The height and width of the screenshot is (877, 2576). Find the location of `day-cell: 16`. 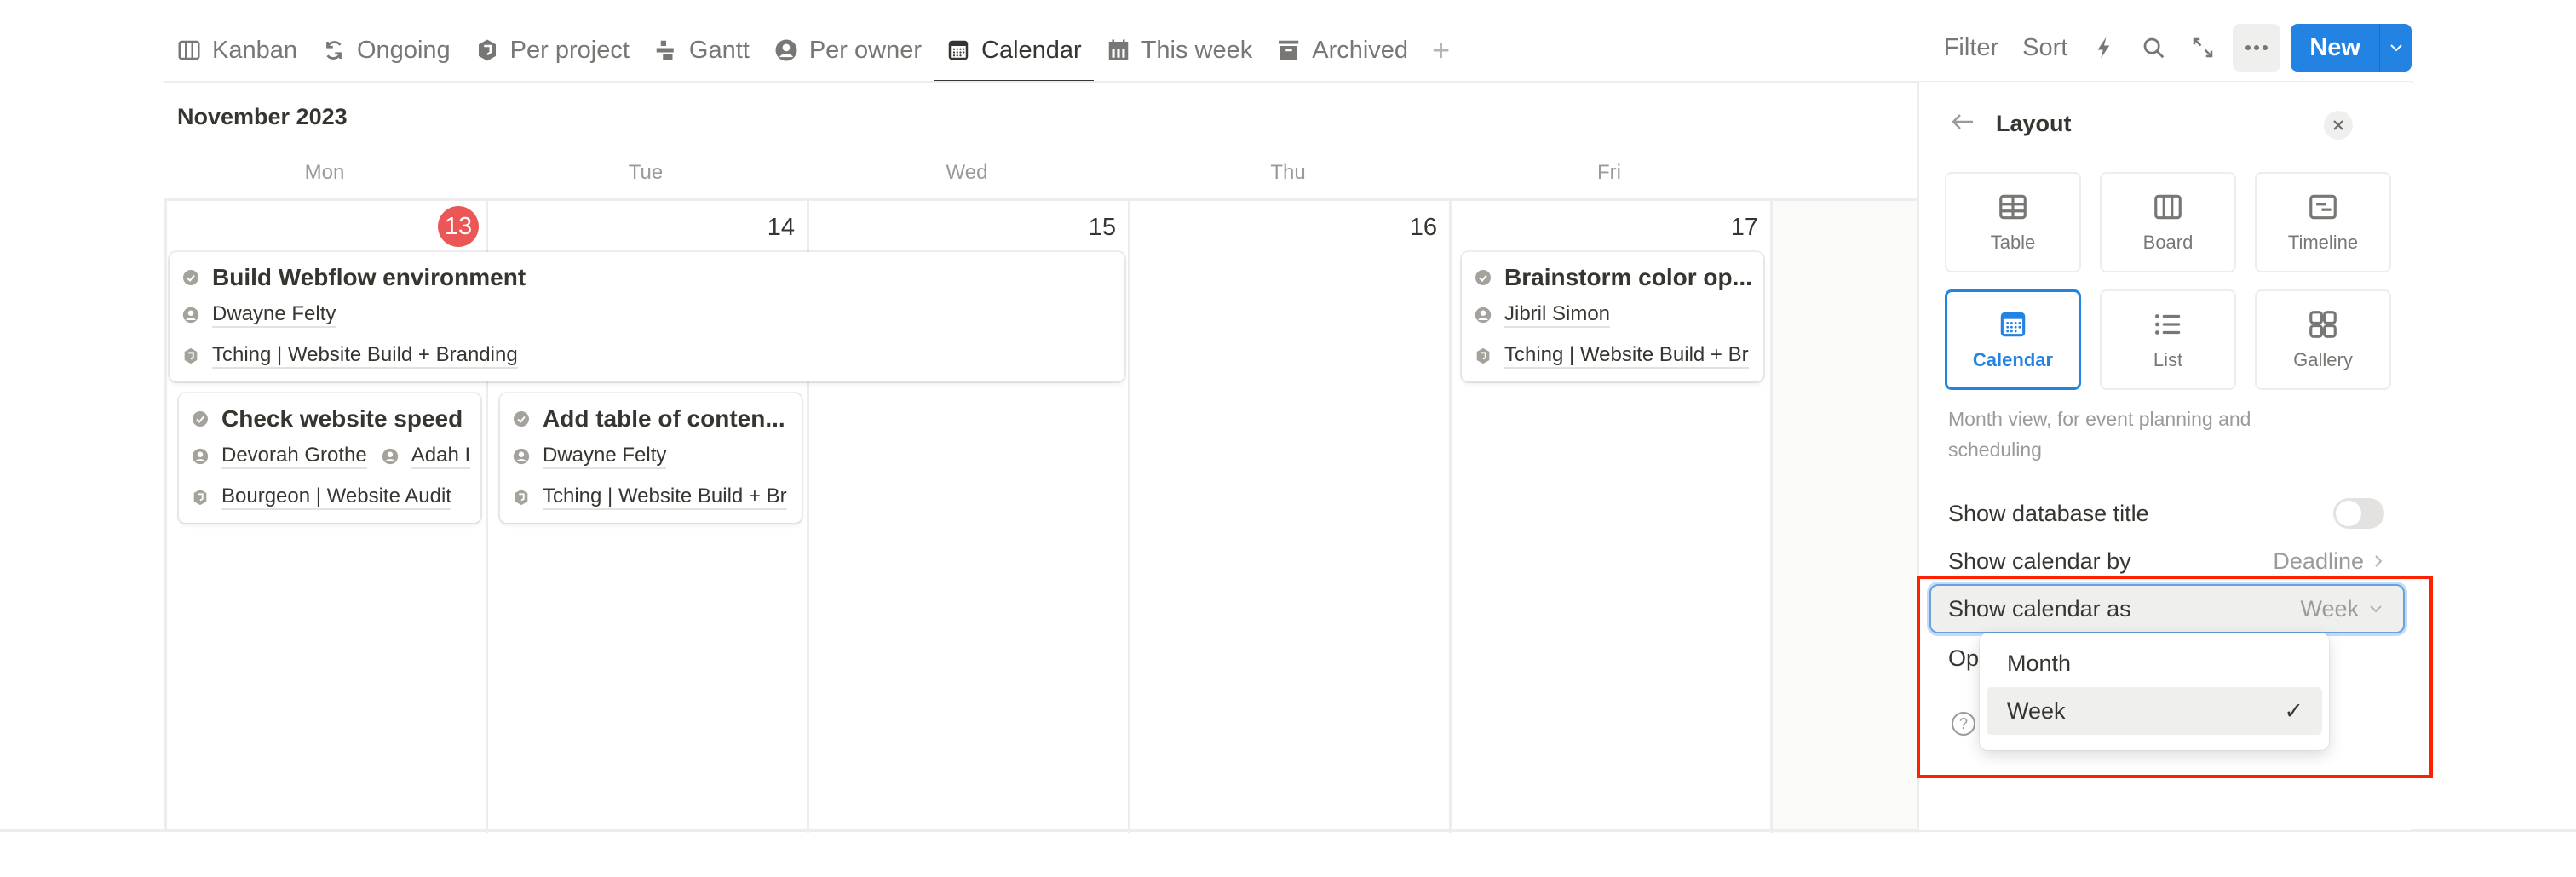

day-cell: 16 is located at coordinates (1291, 517).